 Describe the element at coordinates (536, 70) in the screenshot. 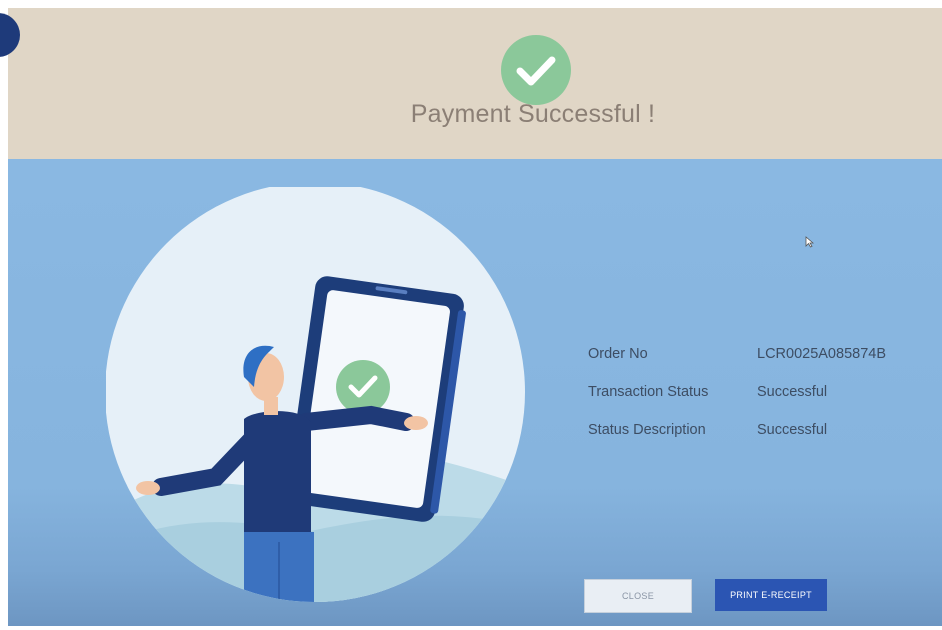

I see `check-circle-icon` at that location.